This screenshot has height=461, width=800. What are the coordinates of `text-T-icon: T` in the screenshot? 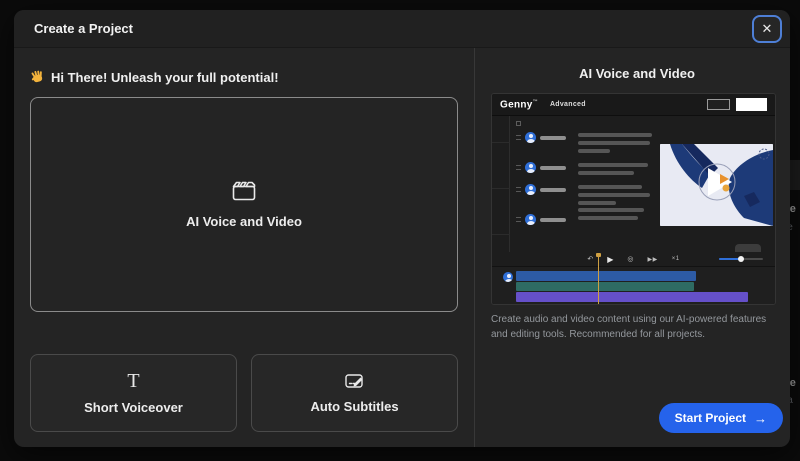 It's located at (133, 381).